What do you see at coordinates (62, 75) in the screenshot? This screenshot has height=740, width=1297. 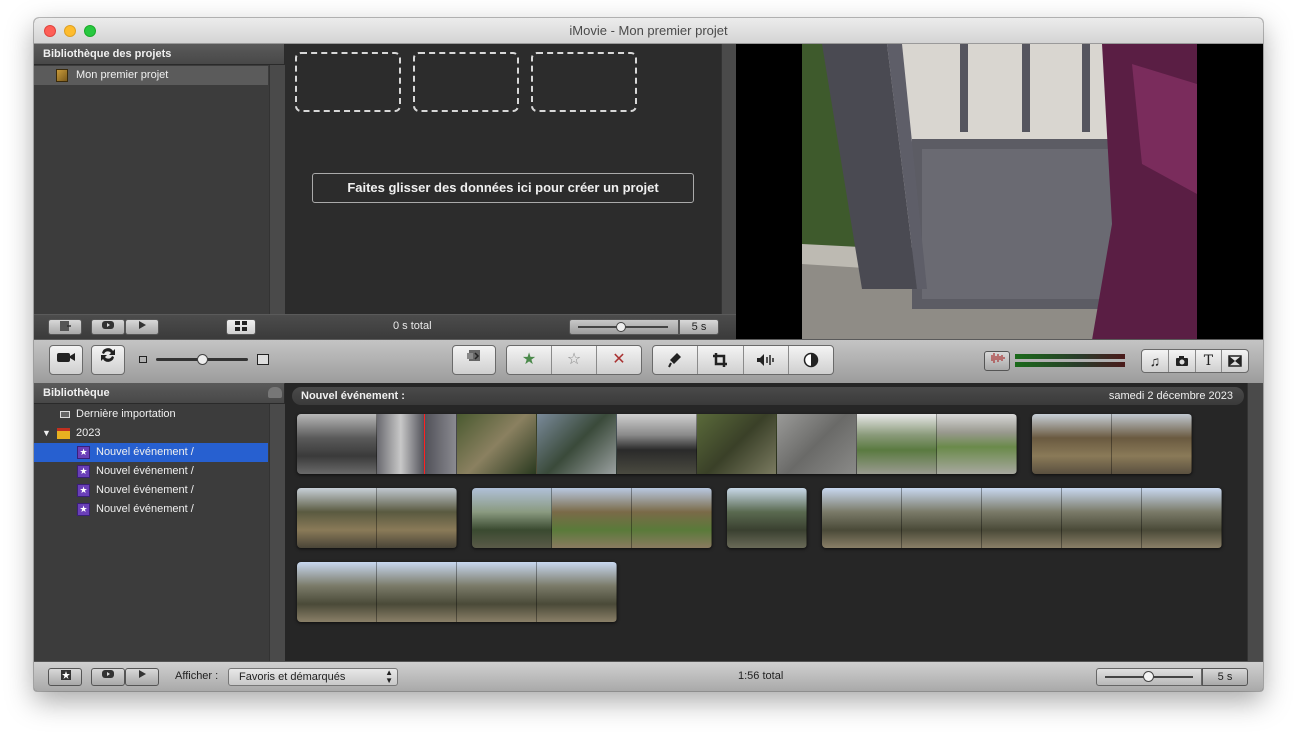 I see `project-icon` at bounding box center [62, 75].